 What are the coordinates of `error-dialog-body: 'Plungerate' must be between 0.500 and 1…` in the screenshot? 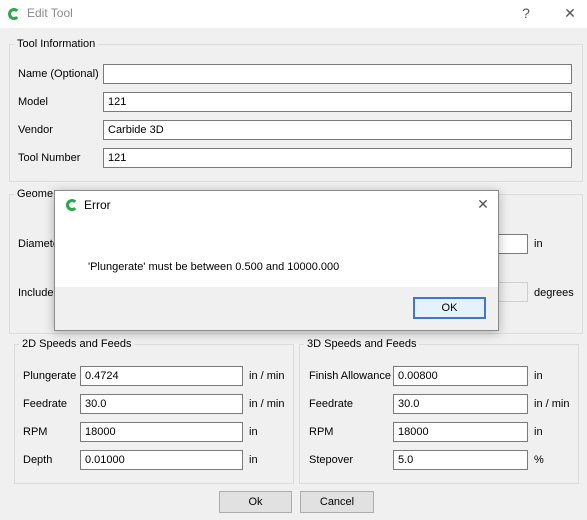 It's located at (276, 253).